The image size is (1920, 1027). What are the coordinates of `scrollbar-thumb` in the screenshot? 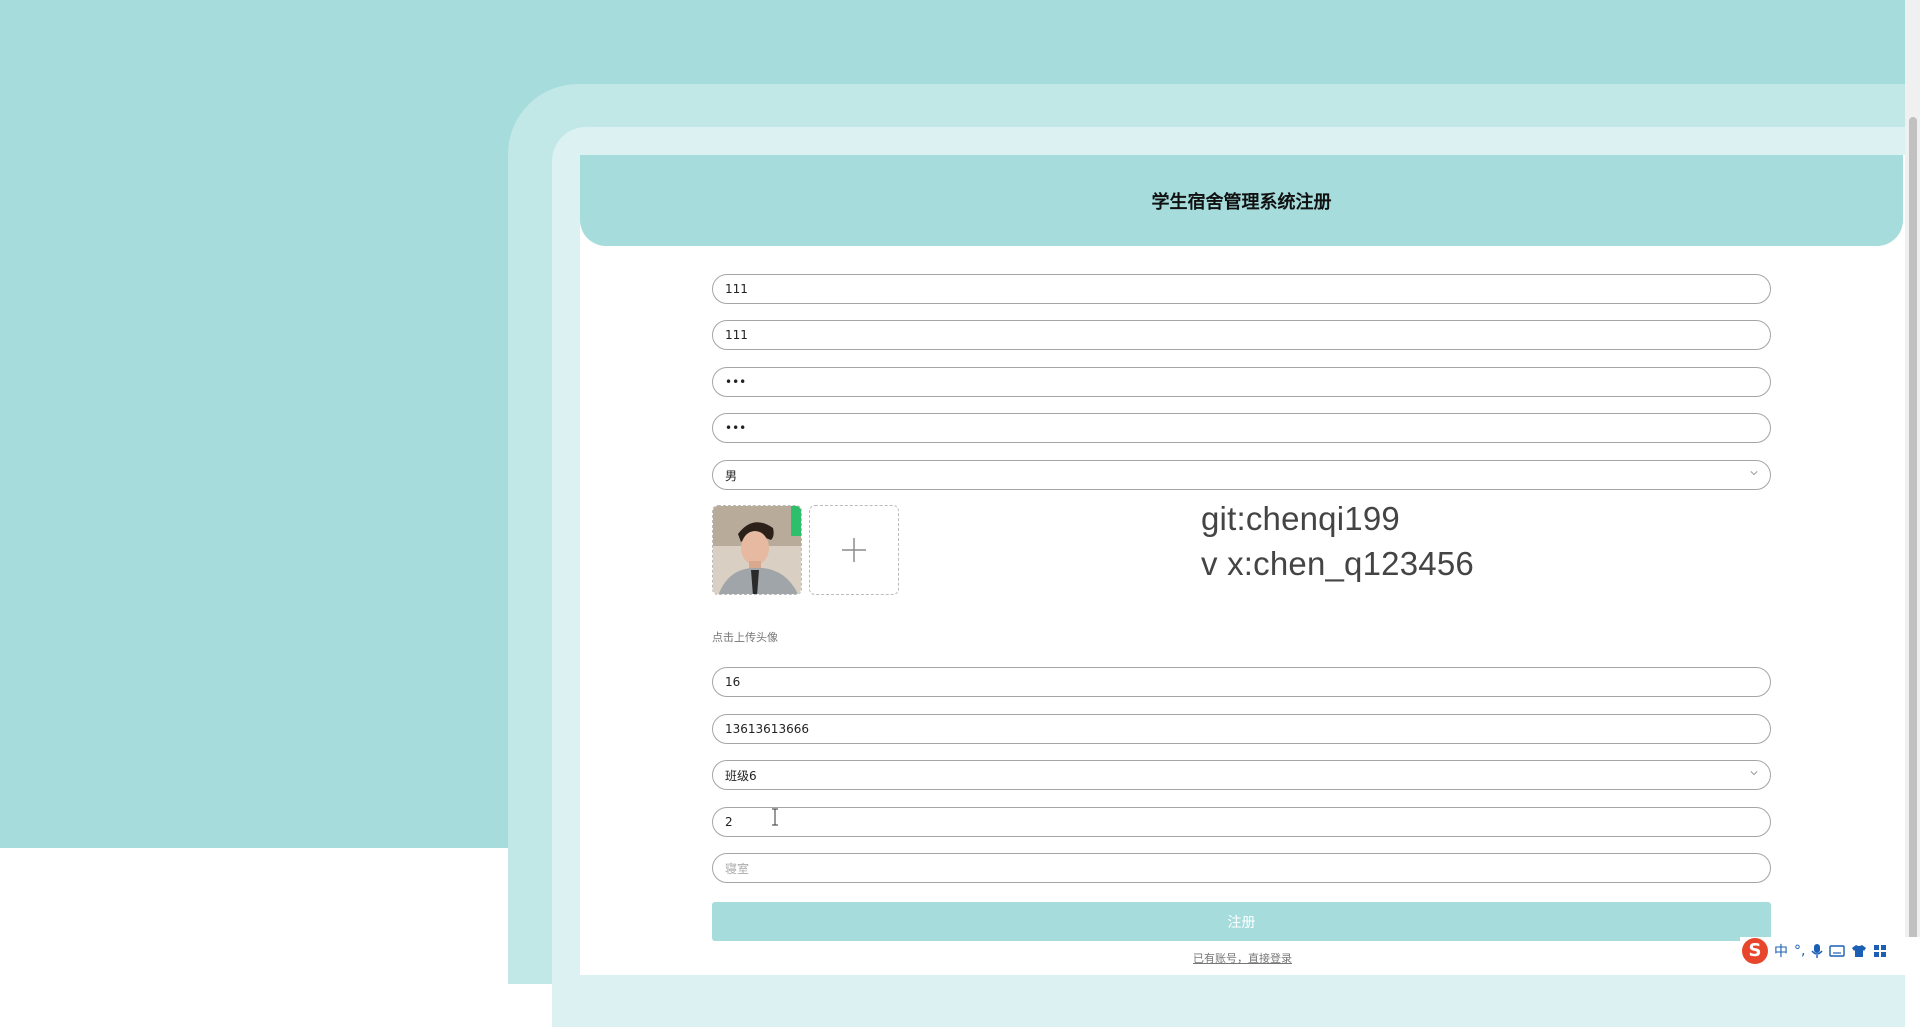 It's located at (1913, 534).